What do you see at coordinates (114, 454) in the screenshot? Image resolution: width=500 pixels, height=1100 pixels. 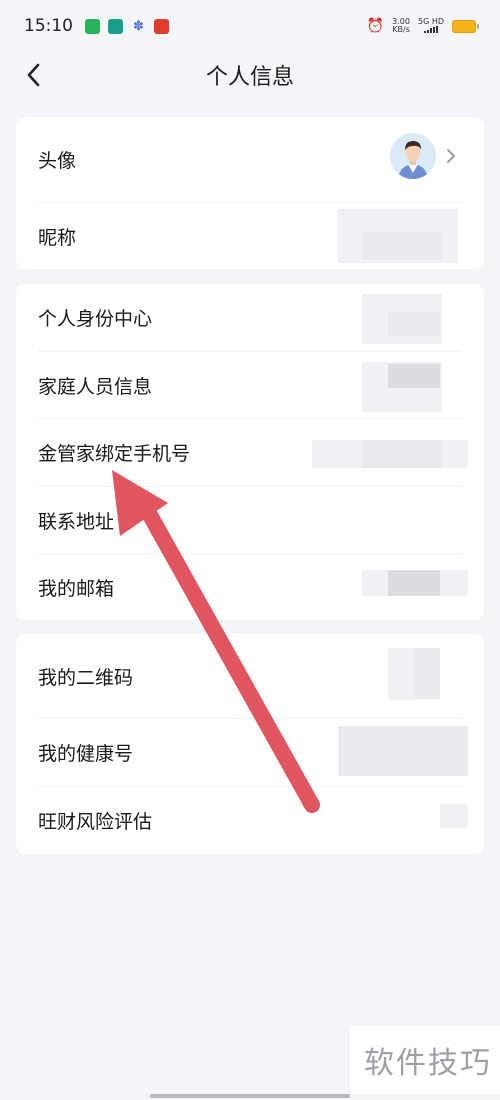 I see `row-label: 金管家绑定手机号` at bounding box center [114, 454].